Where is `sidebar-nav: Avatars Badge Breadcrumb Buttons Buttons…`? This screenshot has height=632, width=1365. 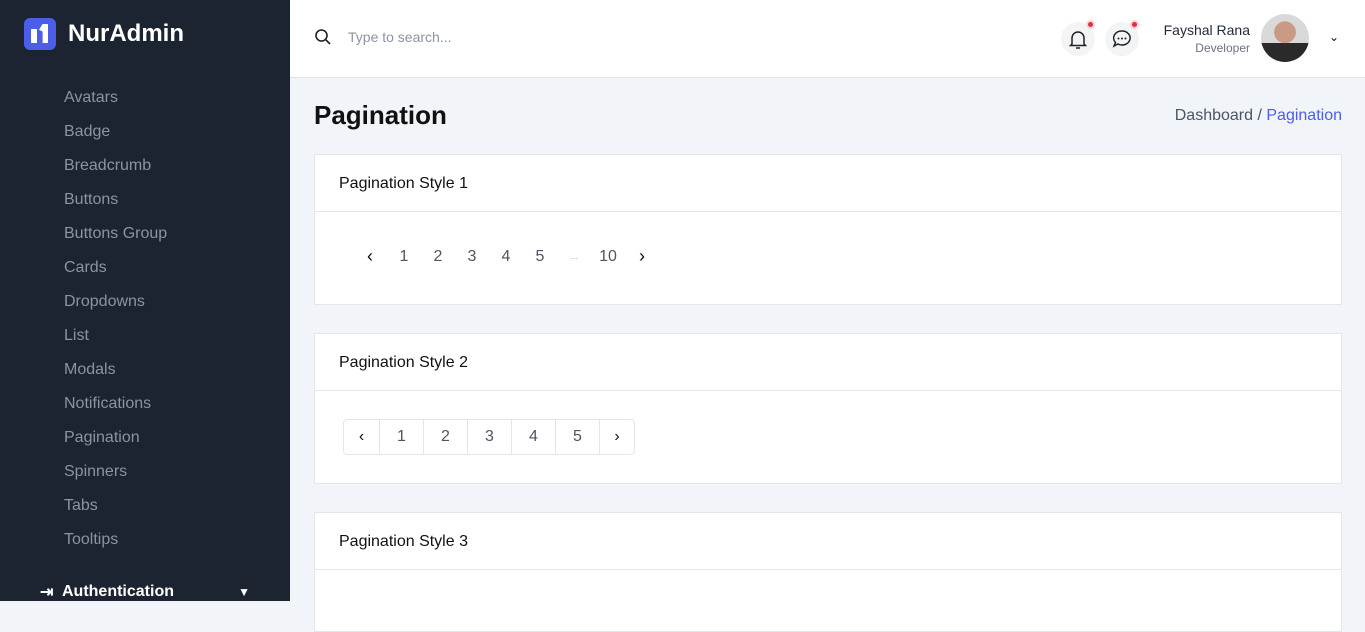
sidebar-nav: Avatars Badge Breadcrumb Buttons Buttons… is located at coordinates (115, 322).